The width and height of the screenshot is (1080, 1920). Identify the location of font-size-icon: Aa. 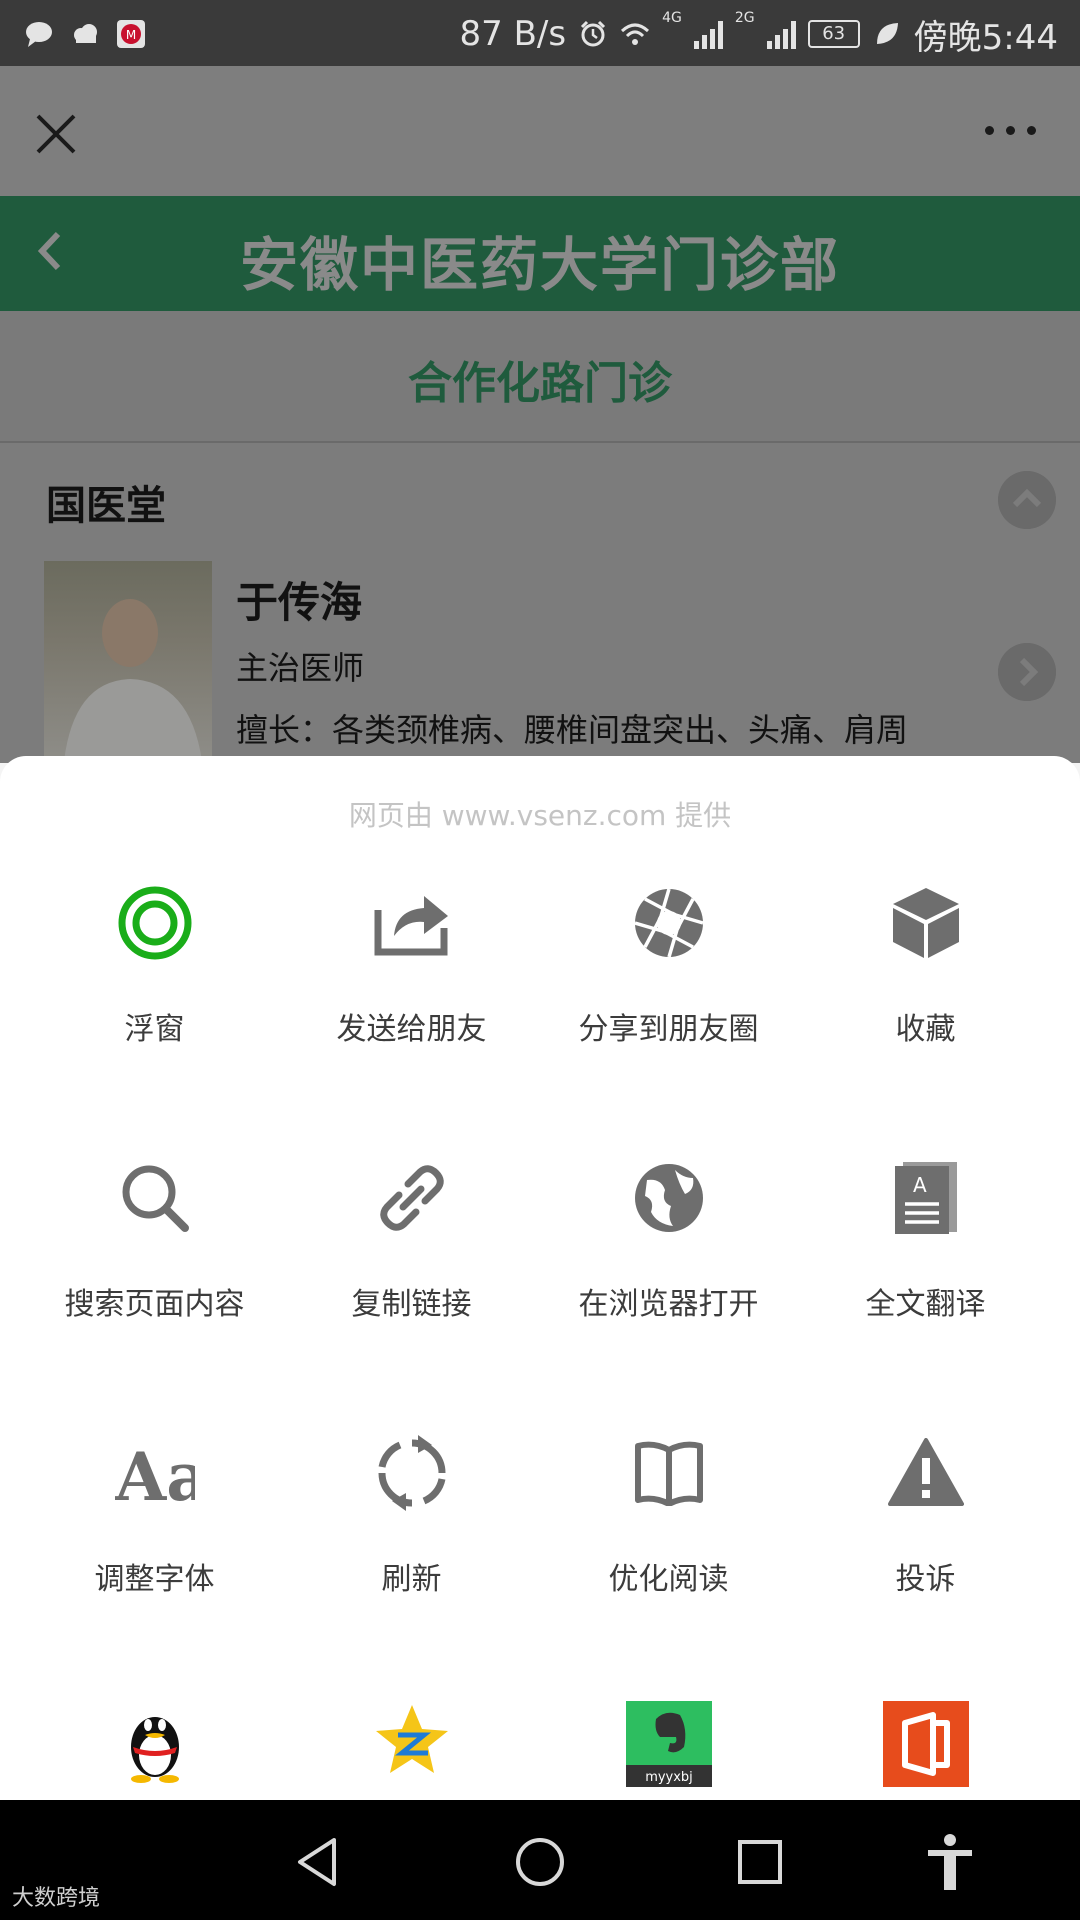
(155, 1473).